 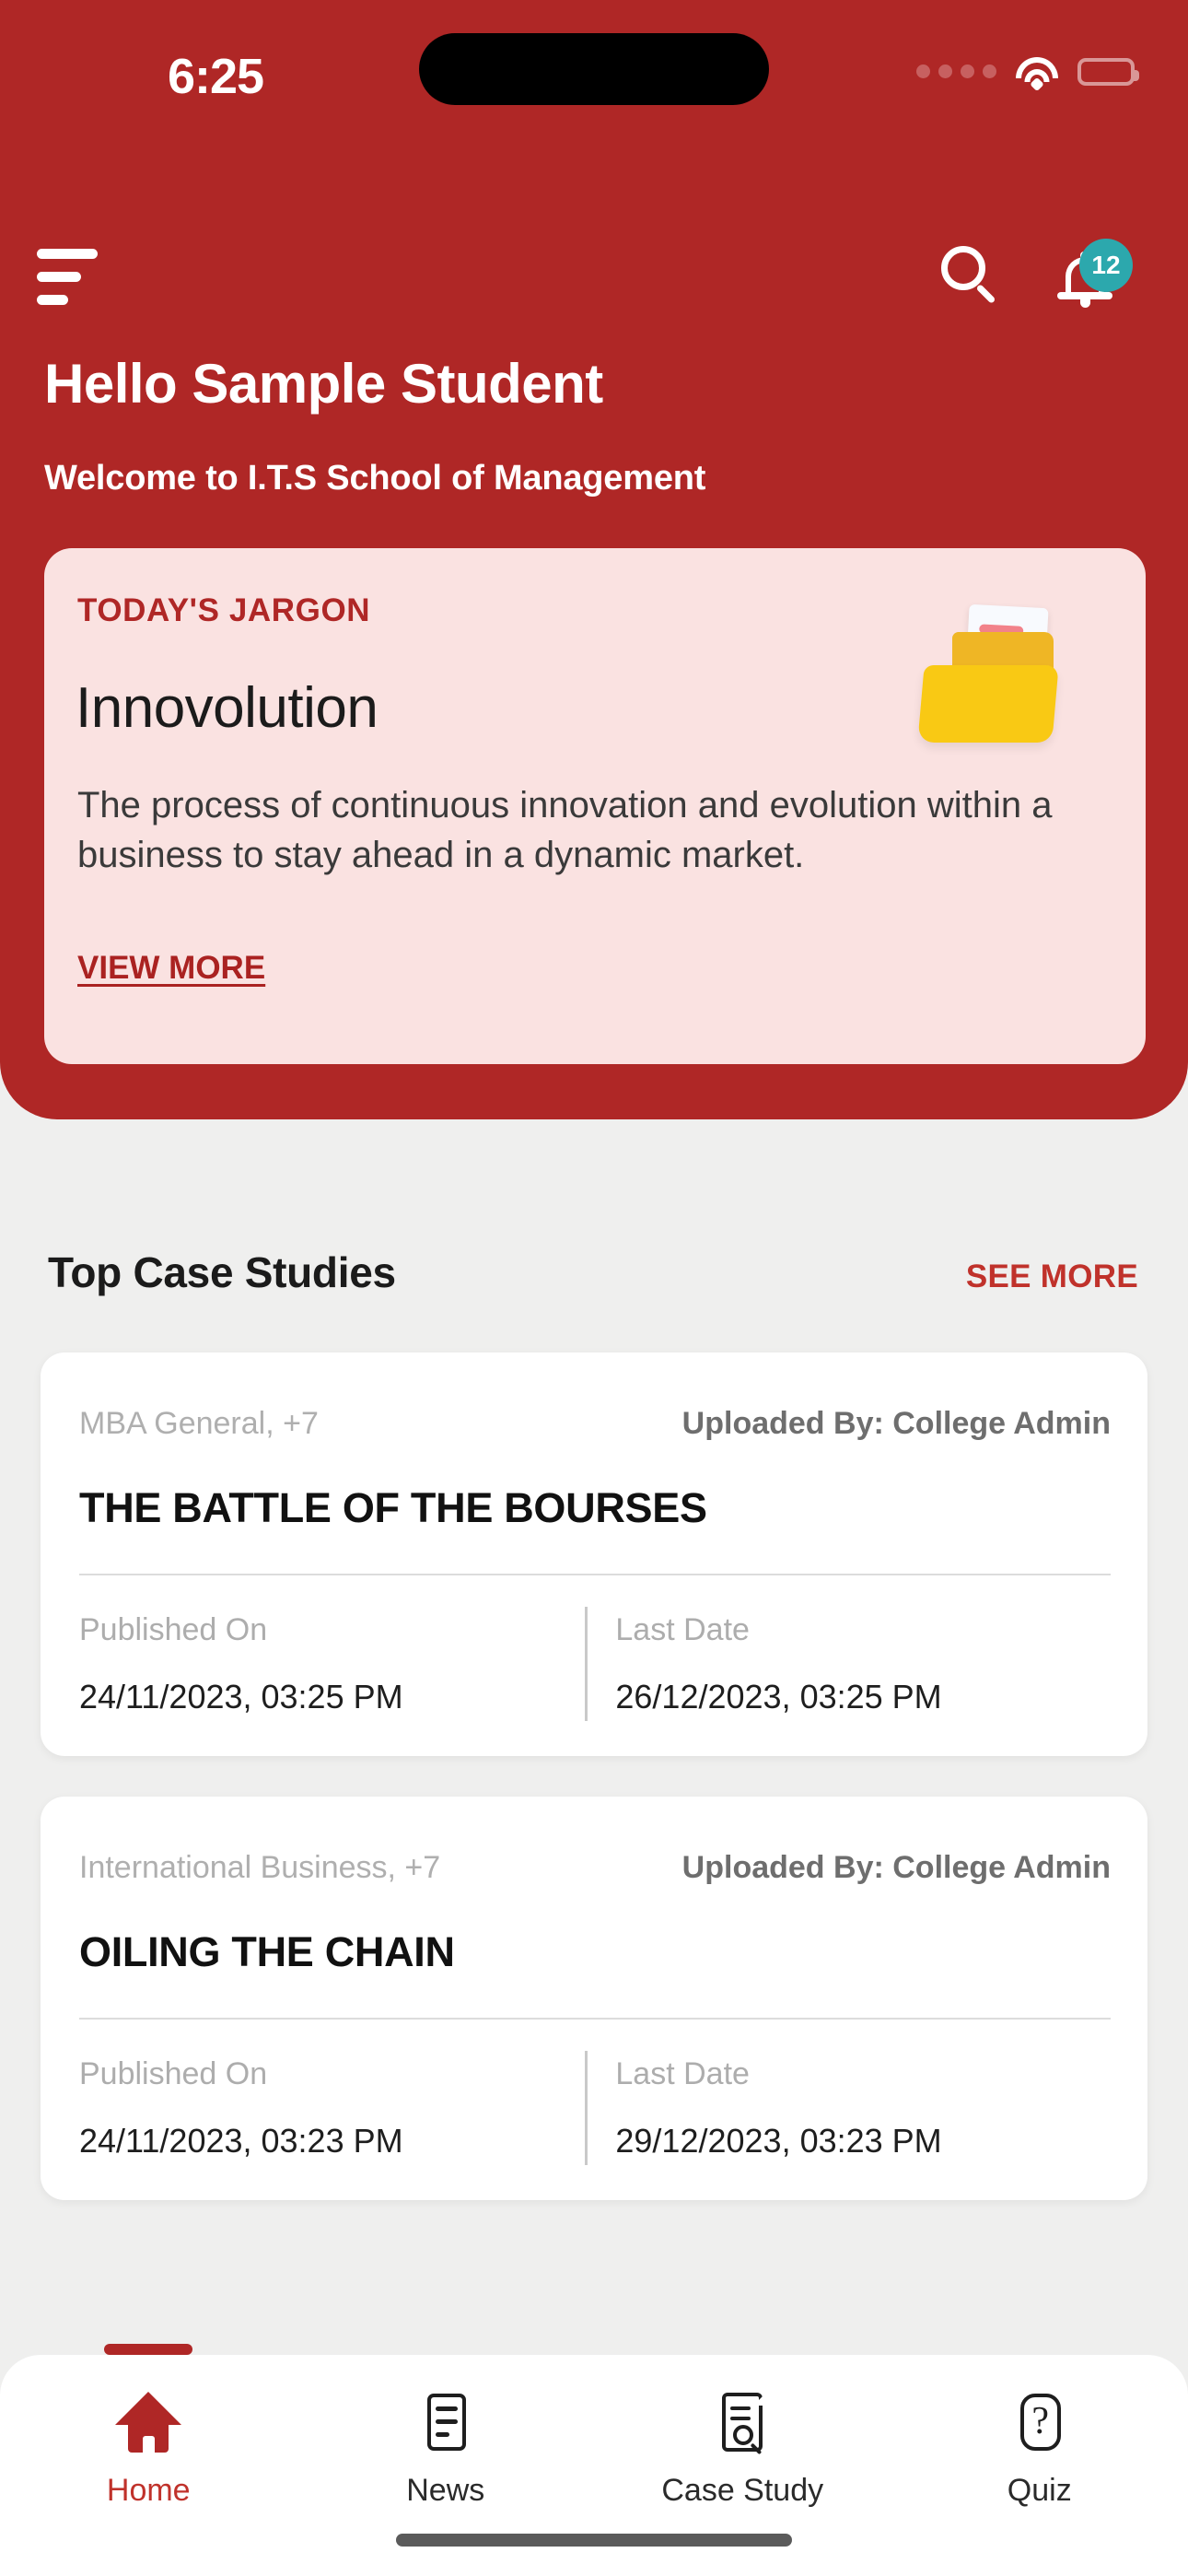 I want to click on active-tab-indicator, so click(x=148, y=2349).